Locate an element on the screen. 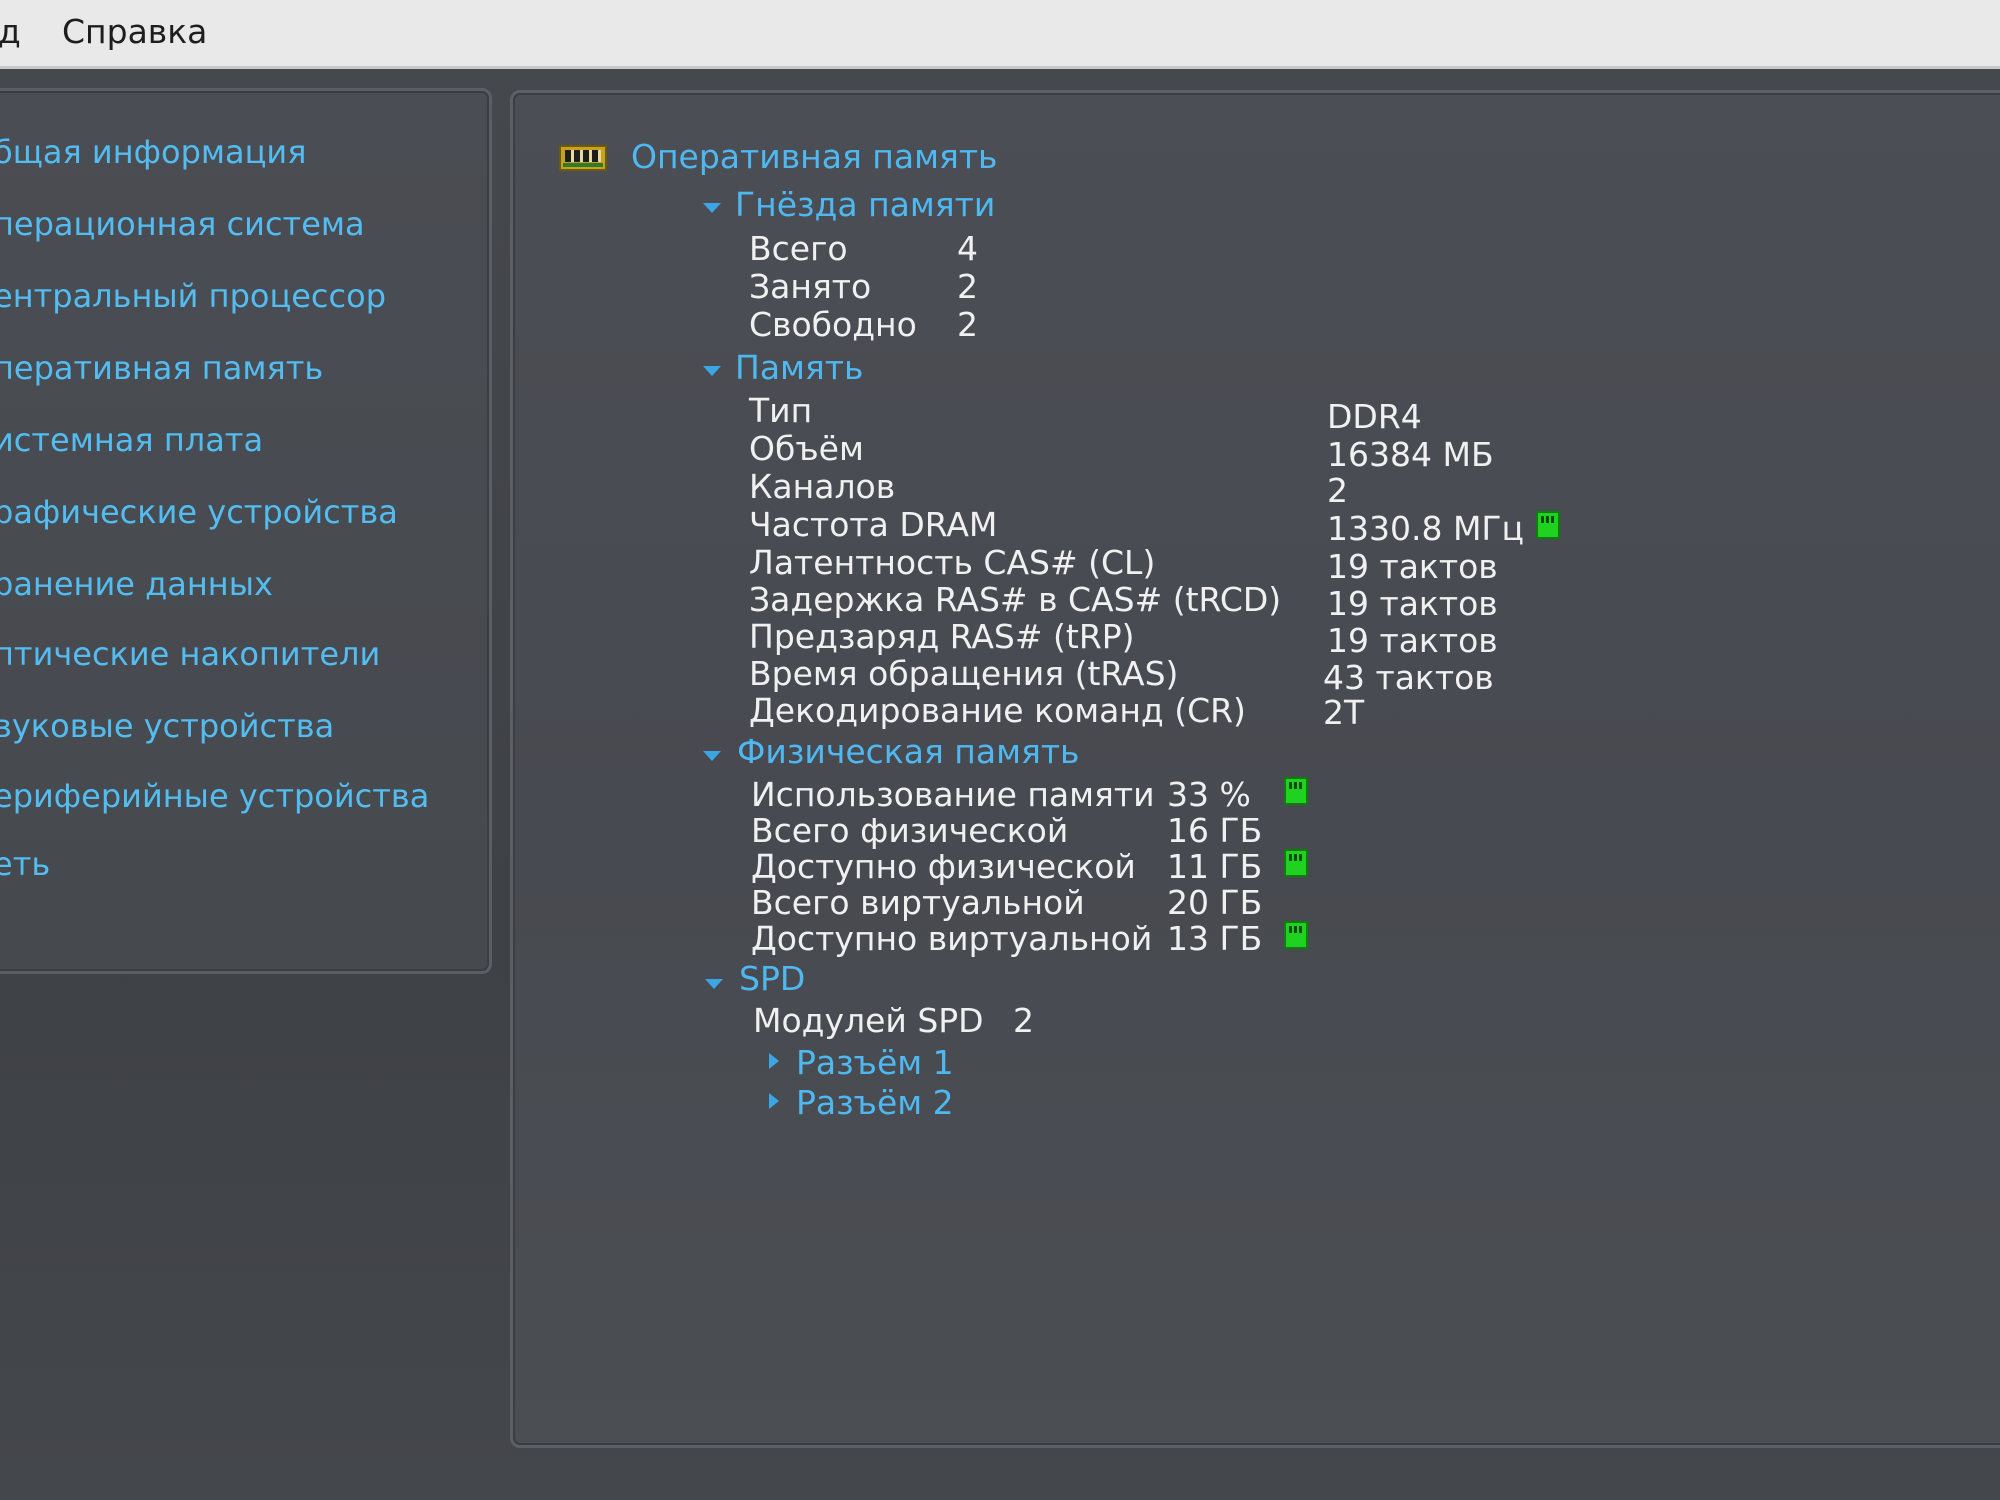 The image size is (2000, 1500). sidebar-item-ram: перативная память is located at coordinates (161, 368).